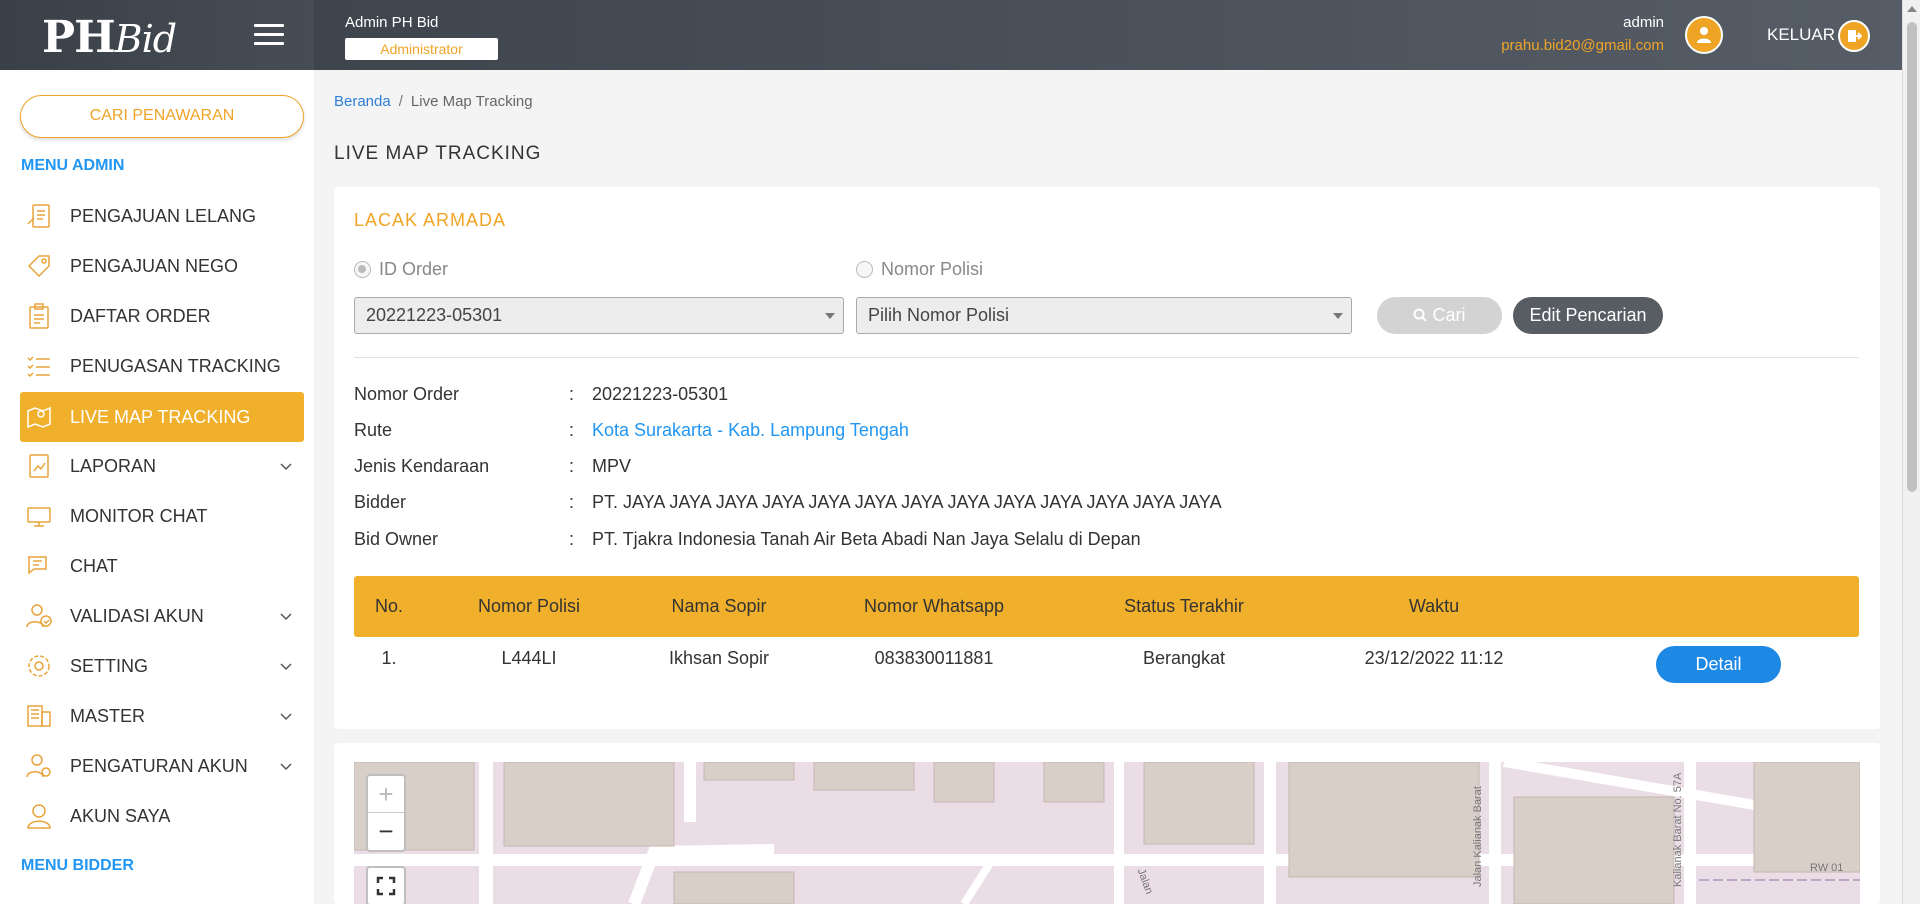 This screenshot has height=904, width=1920. What do you see at coordinates (162, 516) in the screenshot?
I see `sidebar-item-monitor-chat: MONITOR CHAT` at bounding box center [162, 516].